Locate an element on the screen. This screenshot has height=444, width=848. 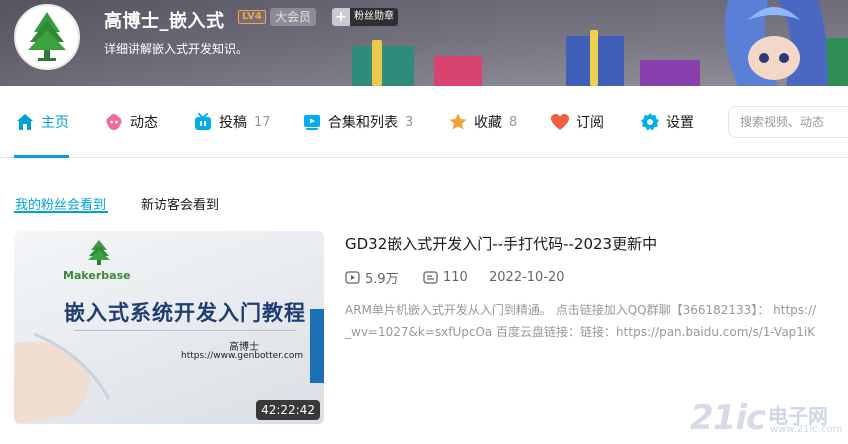
views-count: 5.9万 is located at coordinates (382, 279).